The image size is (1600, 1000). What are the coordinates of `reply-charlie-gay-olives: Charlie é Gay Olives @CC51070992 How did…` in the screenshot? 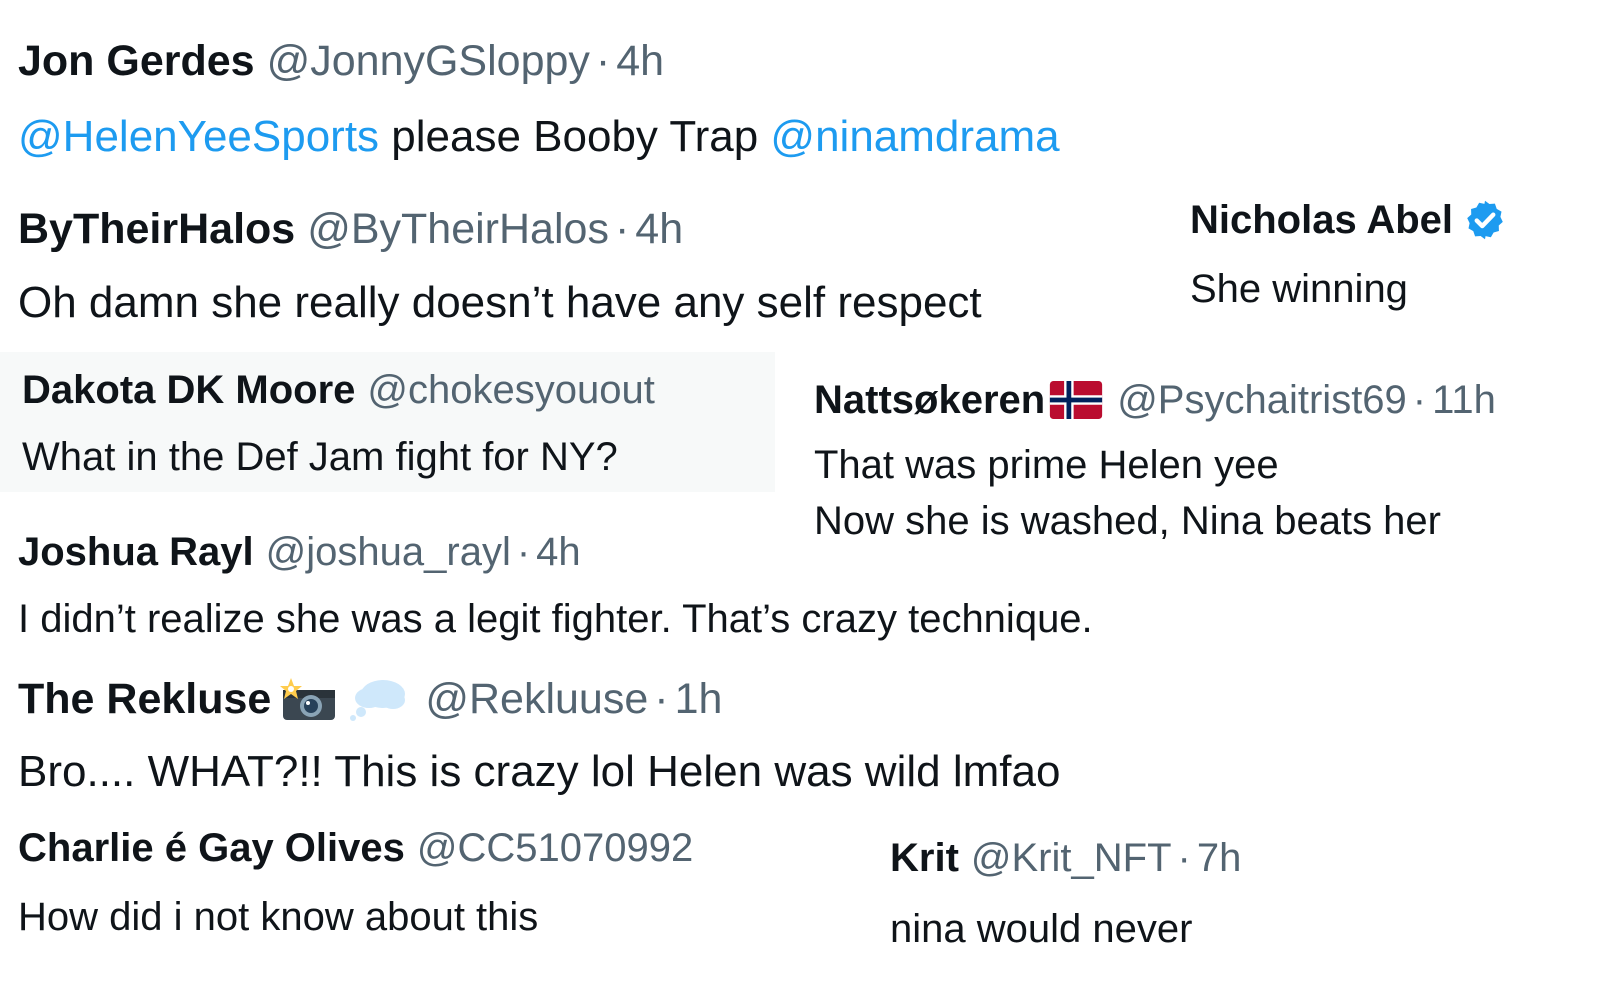 It's located at (355, 885).